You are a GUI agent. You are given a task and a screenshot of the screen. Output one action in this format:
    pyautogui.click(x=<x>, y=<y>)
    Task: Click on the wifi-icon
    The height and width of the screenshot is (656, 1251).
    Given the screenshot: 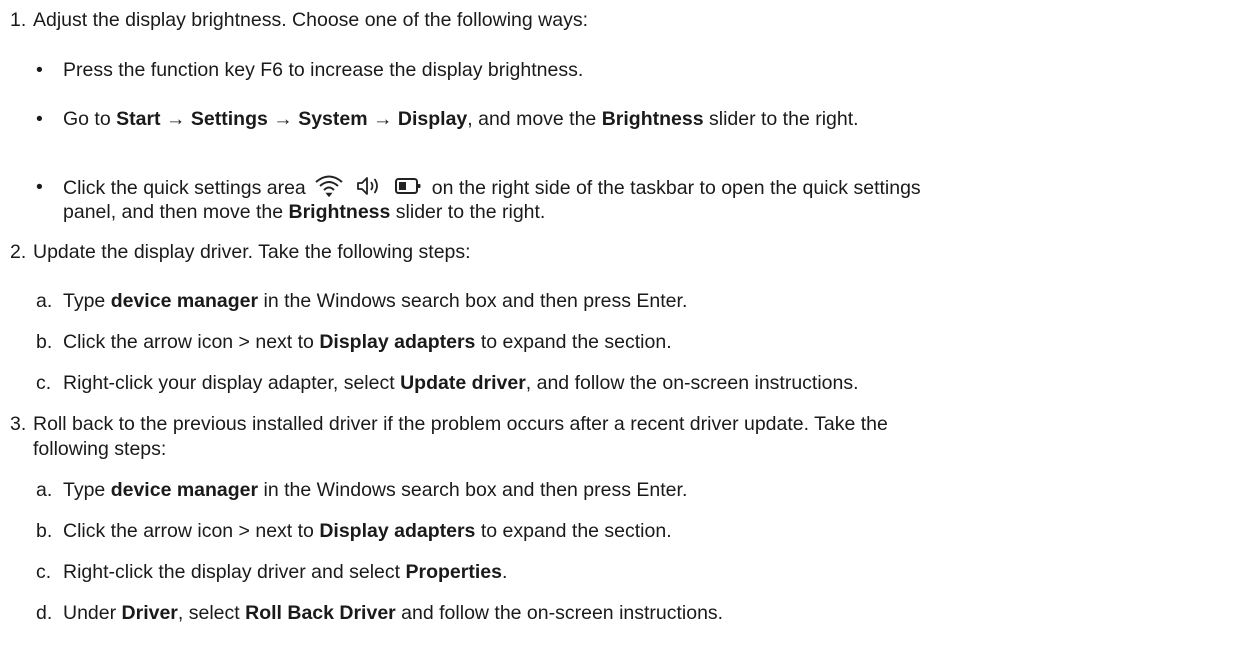 What is the action you would take?
    pyautogui.click(x=329, y=186)
    